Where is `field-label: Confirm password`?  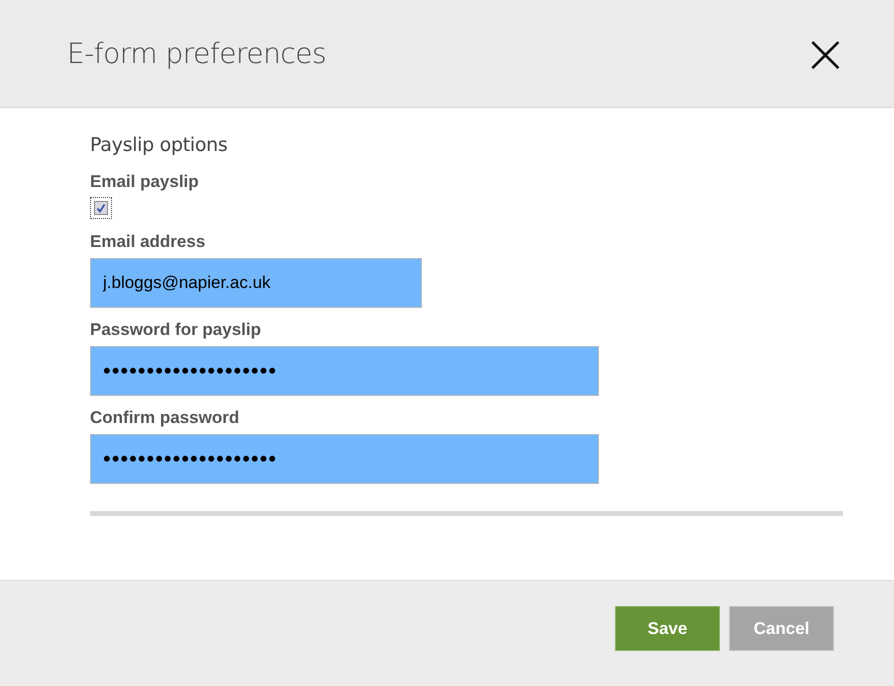 field-label: Confirm password is located at coordinates (165, 418).